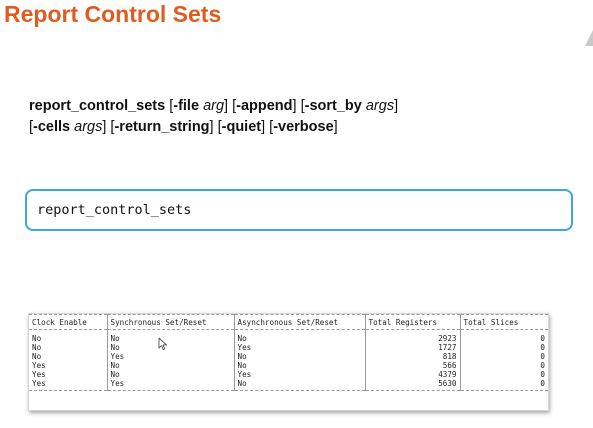 The image size is (593, 428). I want to click on command-example-box: report_control_sets, so click(299, 210).